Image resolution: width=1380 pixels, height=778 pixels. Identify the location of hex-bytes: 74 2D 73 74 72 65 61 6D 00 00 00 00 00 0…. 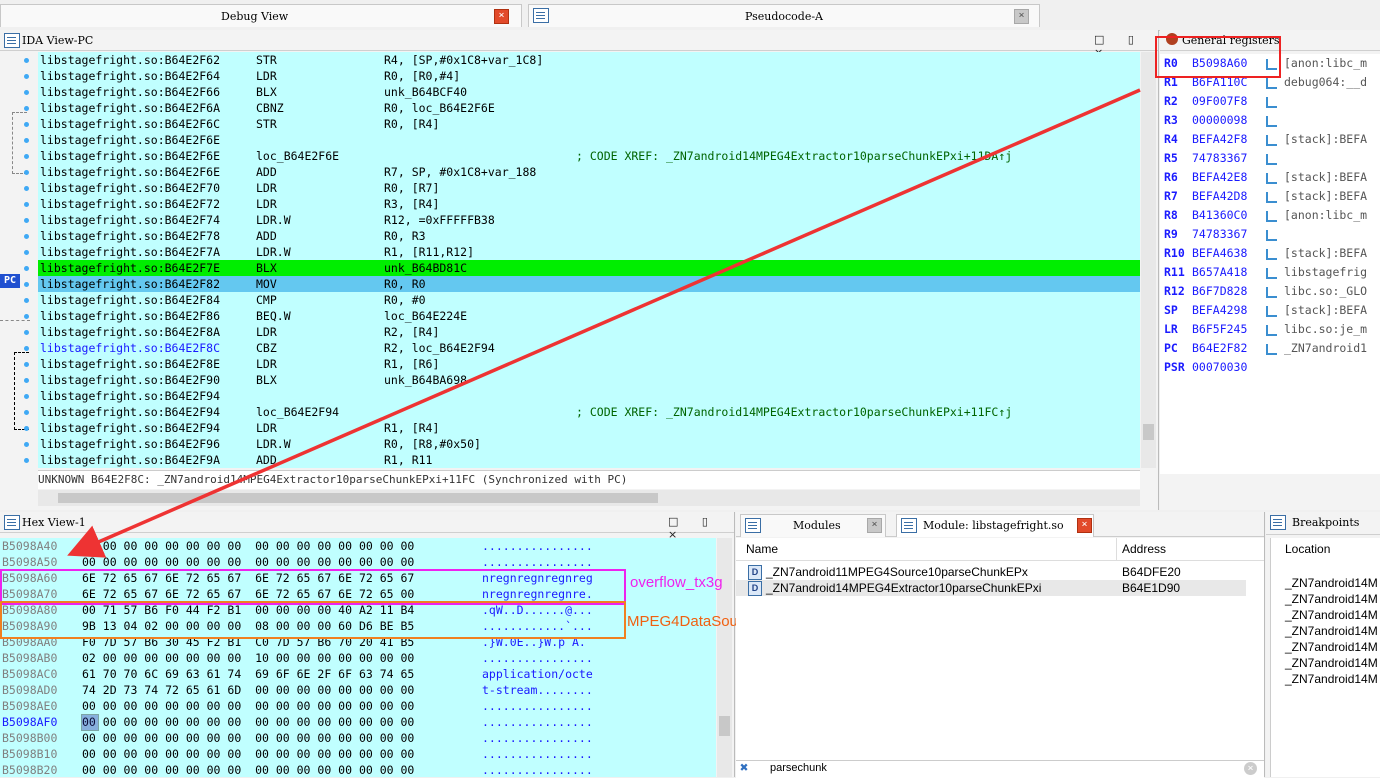
(248, 690).